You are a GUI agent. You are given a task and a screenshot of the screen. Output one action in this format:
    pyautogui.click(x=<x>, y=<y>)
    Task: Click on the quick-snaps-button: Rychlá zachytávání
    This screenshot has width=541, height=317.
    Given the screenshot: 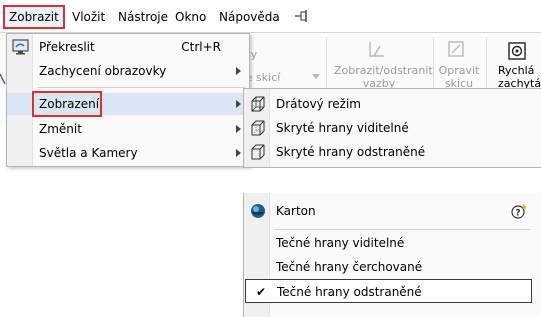 What is the action you would take?
    pyautogui.click(x=514, y=77)
    